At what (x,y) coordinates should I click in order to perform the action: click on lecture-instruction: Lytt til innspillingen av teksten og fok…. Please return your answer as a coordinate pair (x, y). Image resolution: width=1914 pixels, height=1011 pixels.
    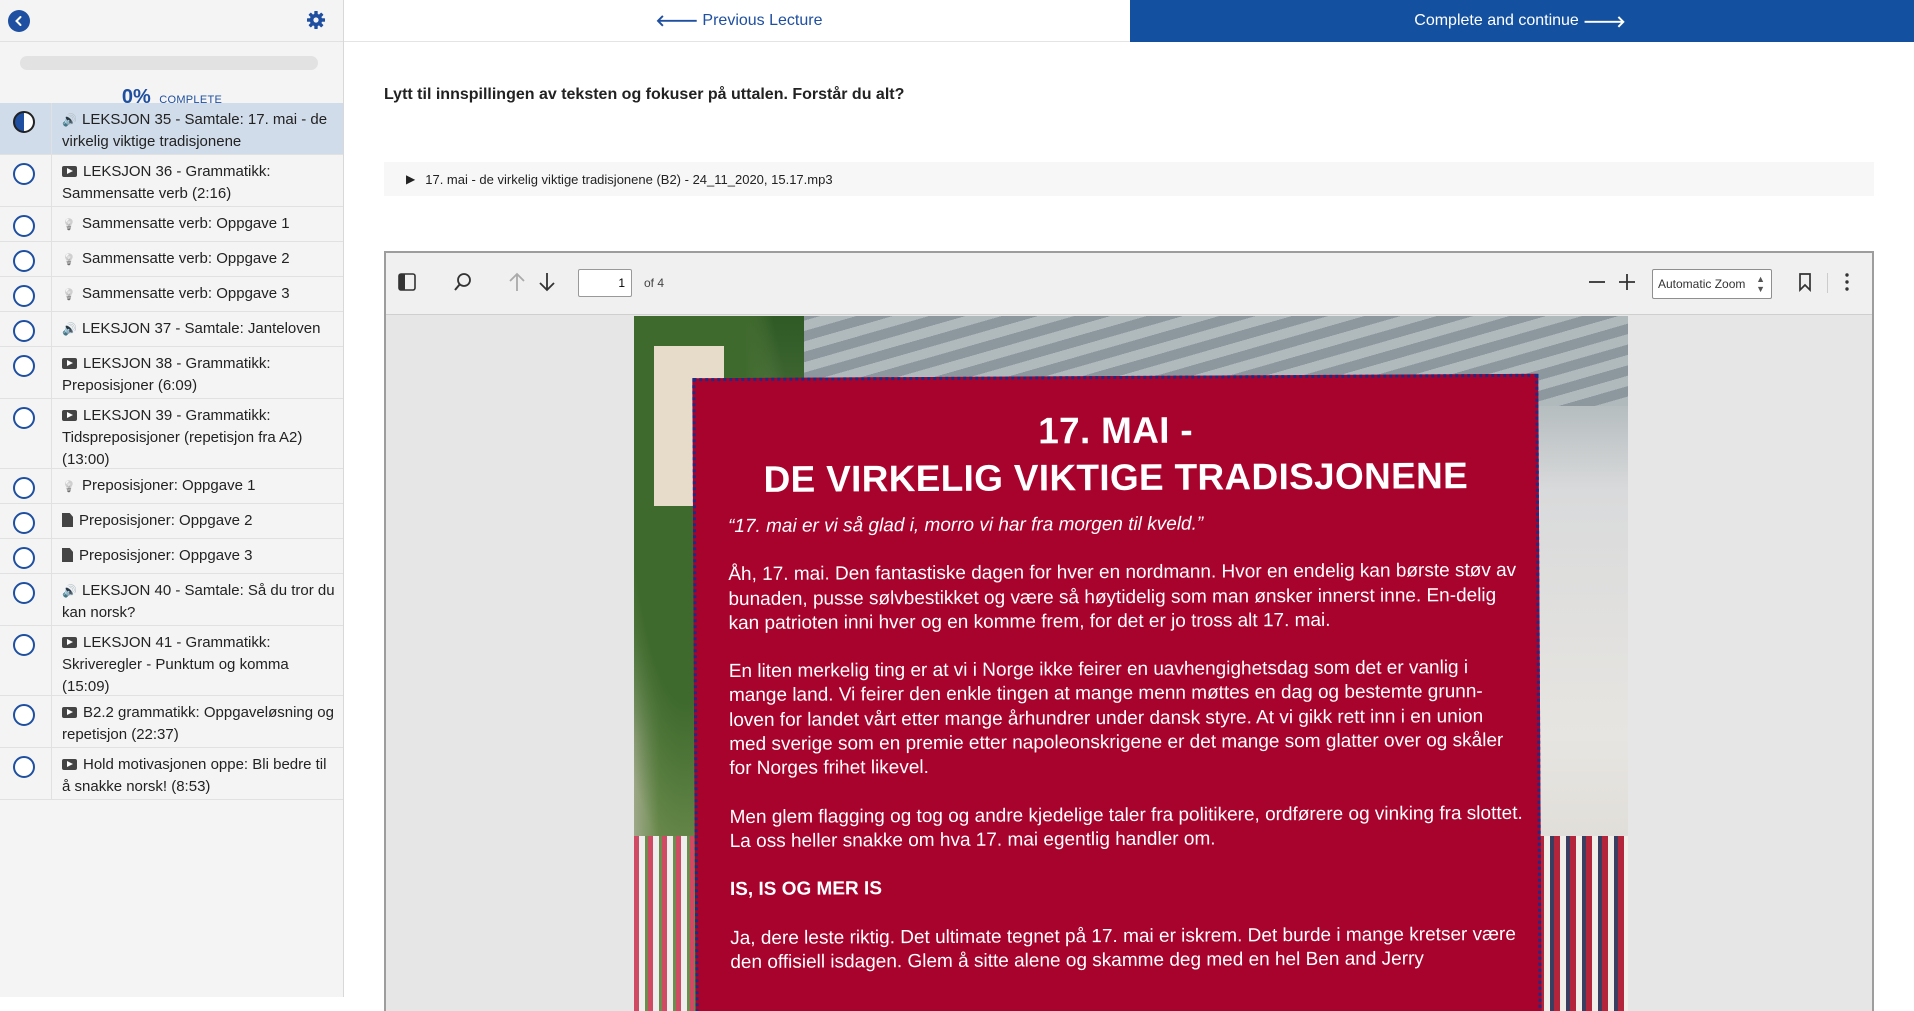
    Looking at the image, I should click on (644, 94).